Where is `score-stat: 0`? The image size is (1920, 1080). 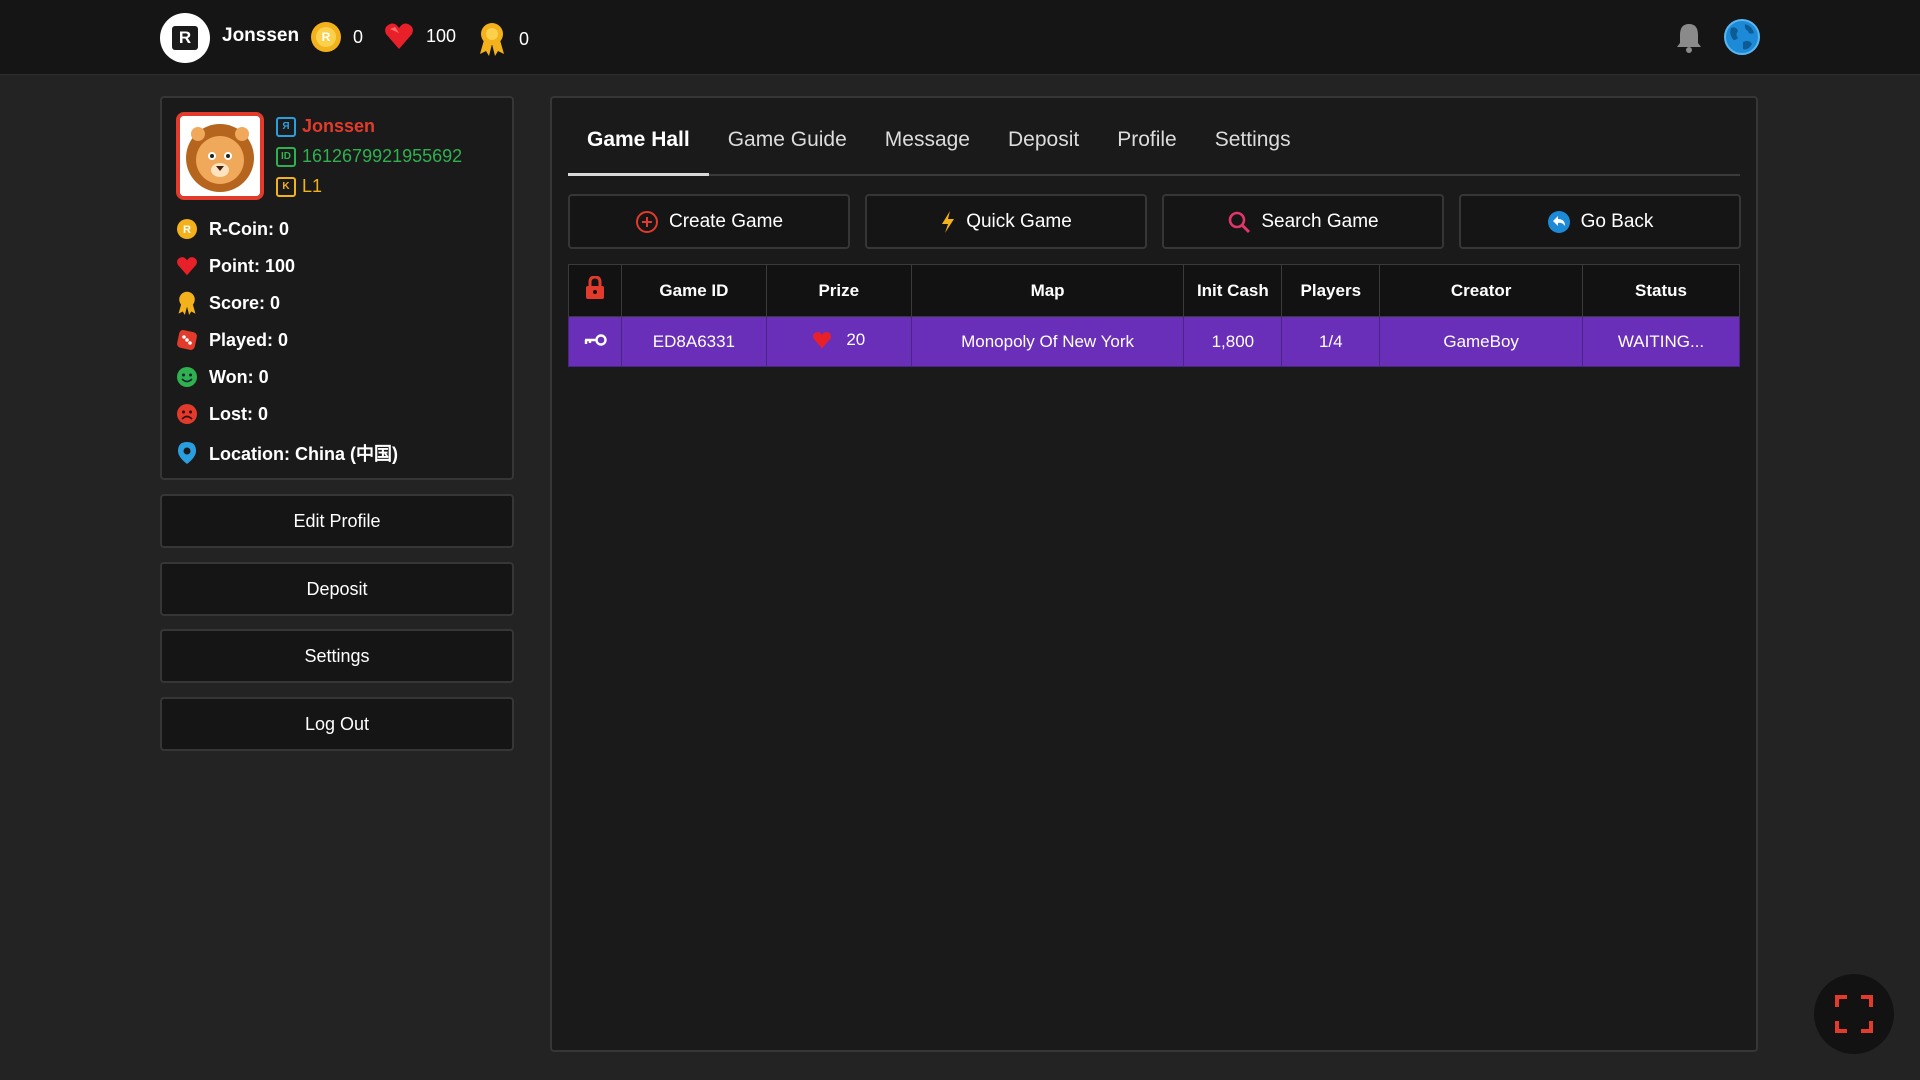
score-stat: 0 is located at coordinates (503, 39).